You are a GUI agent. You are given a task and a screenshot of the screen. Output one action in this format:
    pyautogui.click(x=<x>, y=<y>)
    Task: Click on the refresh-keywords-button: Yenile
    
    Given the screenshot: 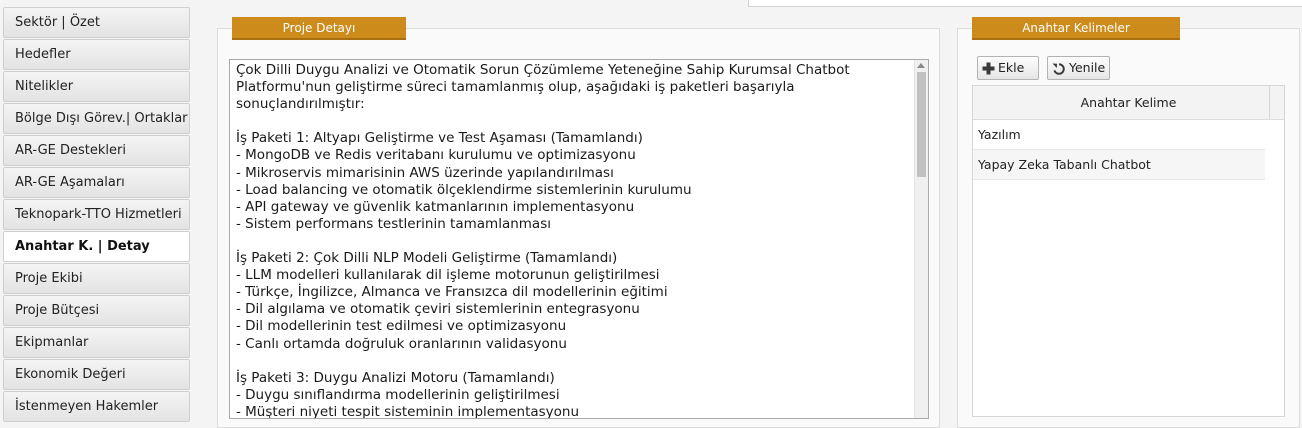 What is the action you would take?
    pyautogui.click(x=1078, y=68)
    